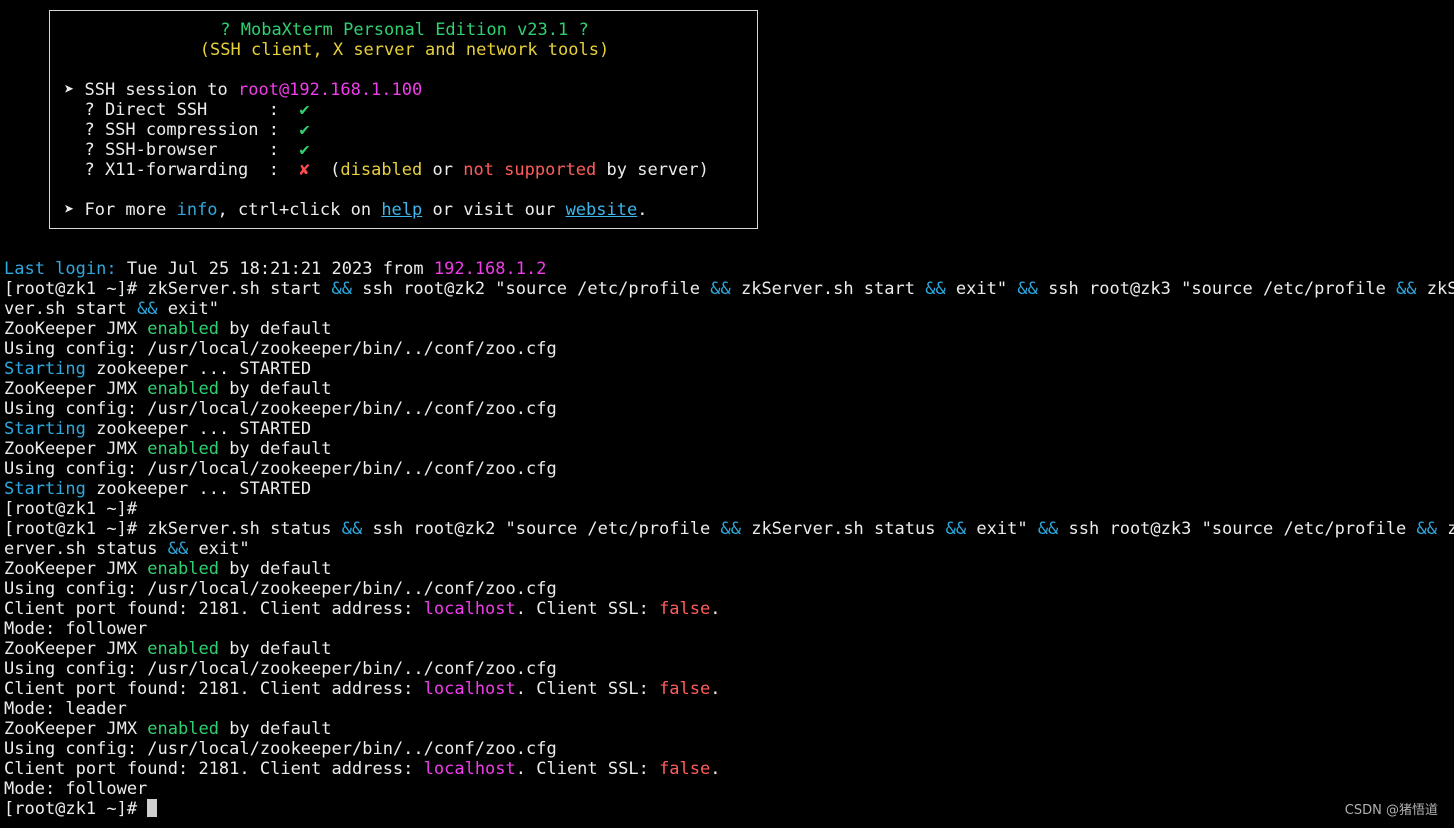  Describe the element at coordinates (127, 549) in the screenshot. I see `command-line-wrap: erver.sh status && exit"` at that location.